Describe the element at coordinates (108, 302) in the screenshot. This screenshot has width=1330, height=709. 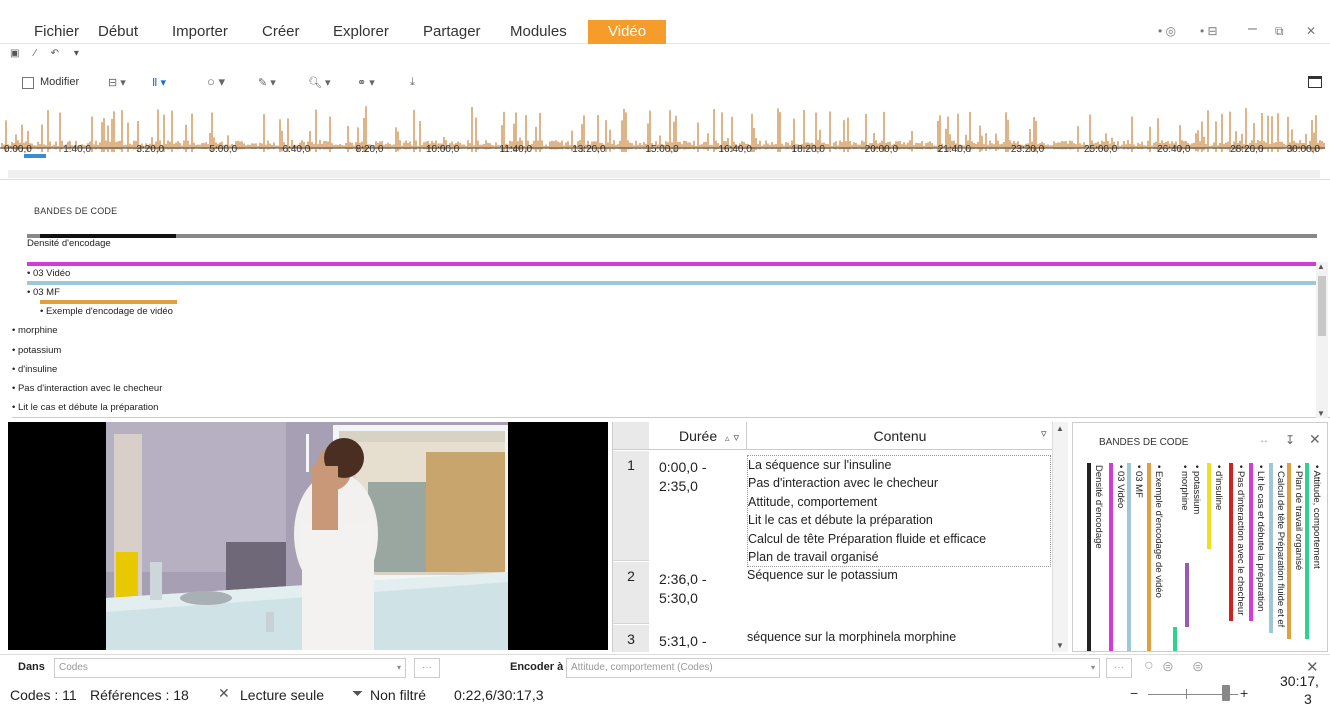
I see `stripe-bar-example` at that location.